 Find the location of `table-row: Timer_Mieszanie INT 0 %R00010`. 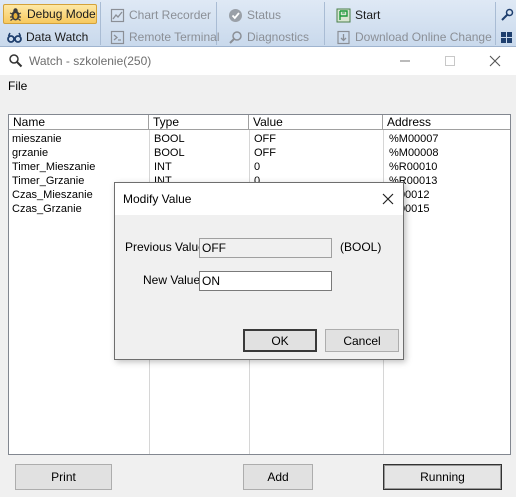

table-row: Timer_Mieszanie INT 0 %R00010 is located at coordinates (259, 167).